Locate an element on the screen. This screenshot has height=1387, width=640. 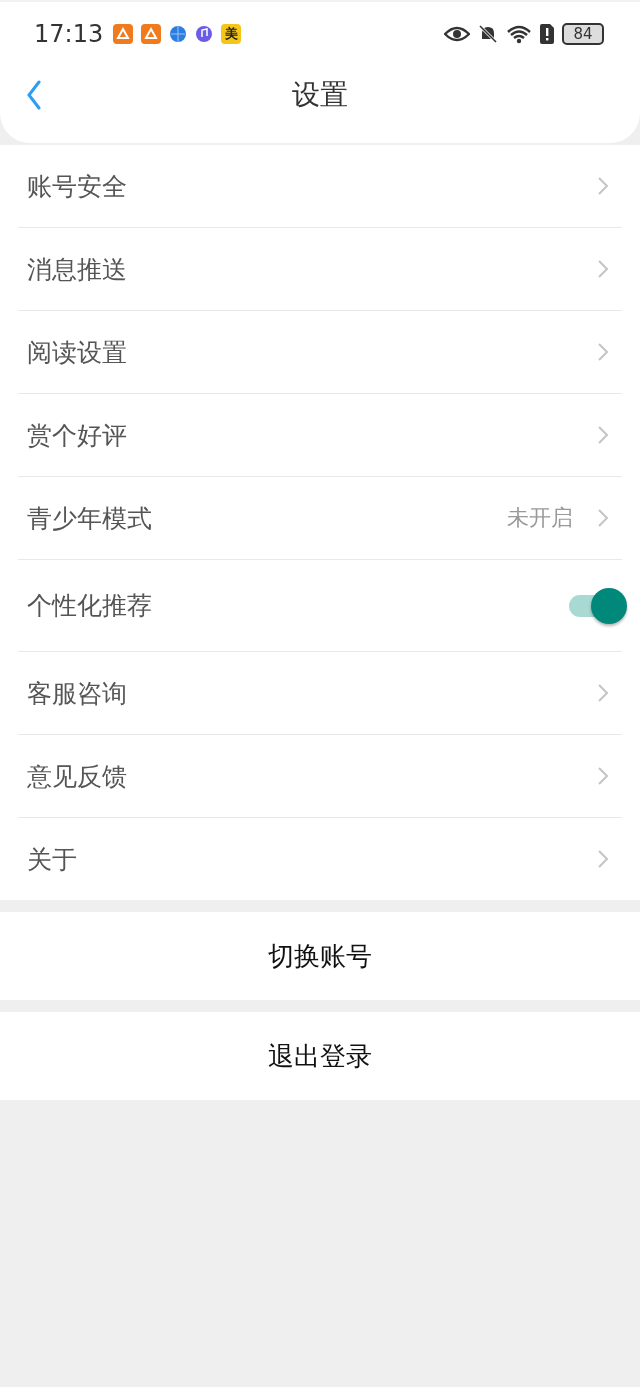
row-label: 关于 is located at coordinates (52, 859).